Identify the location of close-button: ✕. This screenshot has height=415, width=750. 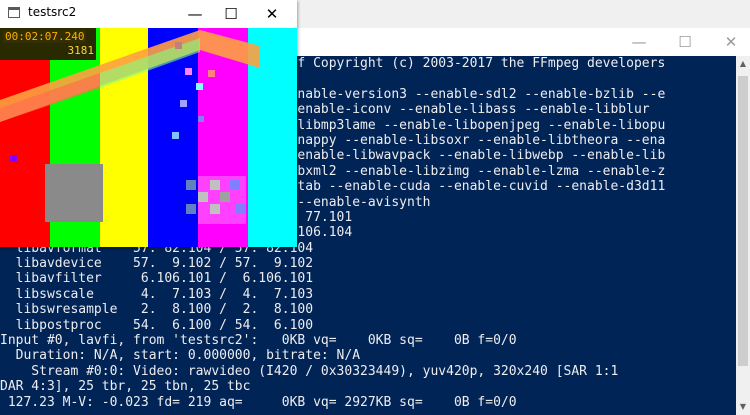
(272, 14).